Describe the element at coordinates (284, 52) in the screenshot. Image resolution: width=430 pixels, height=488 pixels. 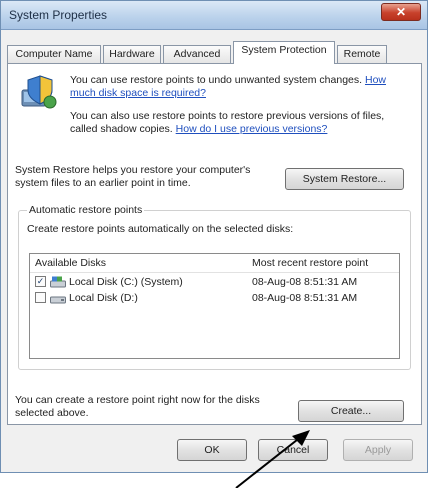
I see `tab-system-protection: System Protection` at that location.